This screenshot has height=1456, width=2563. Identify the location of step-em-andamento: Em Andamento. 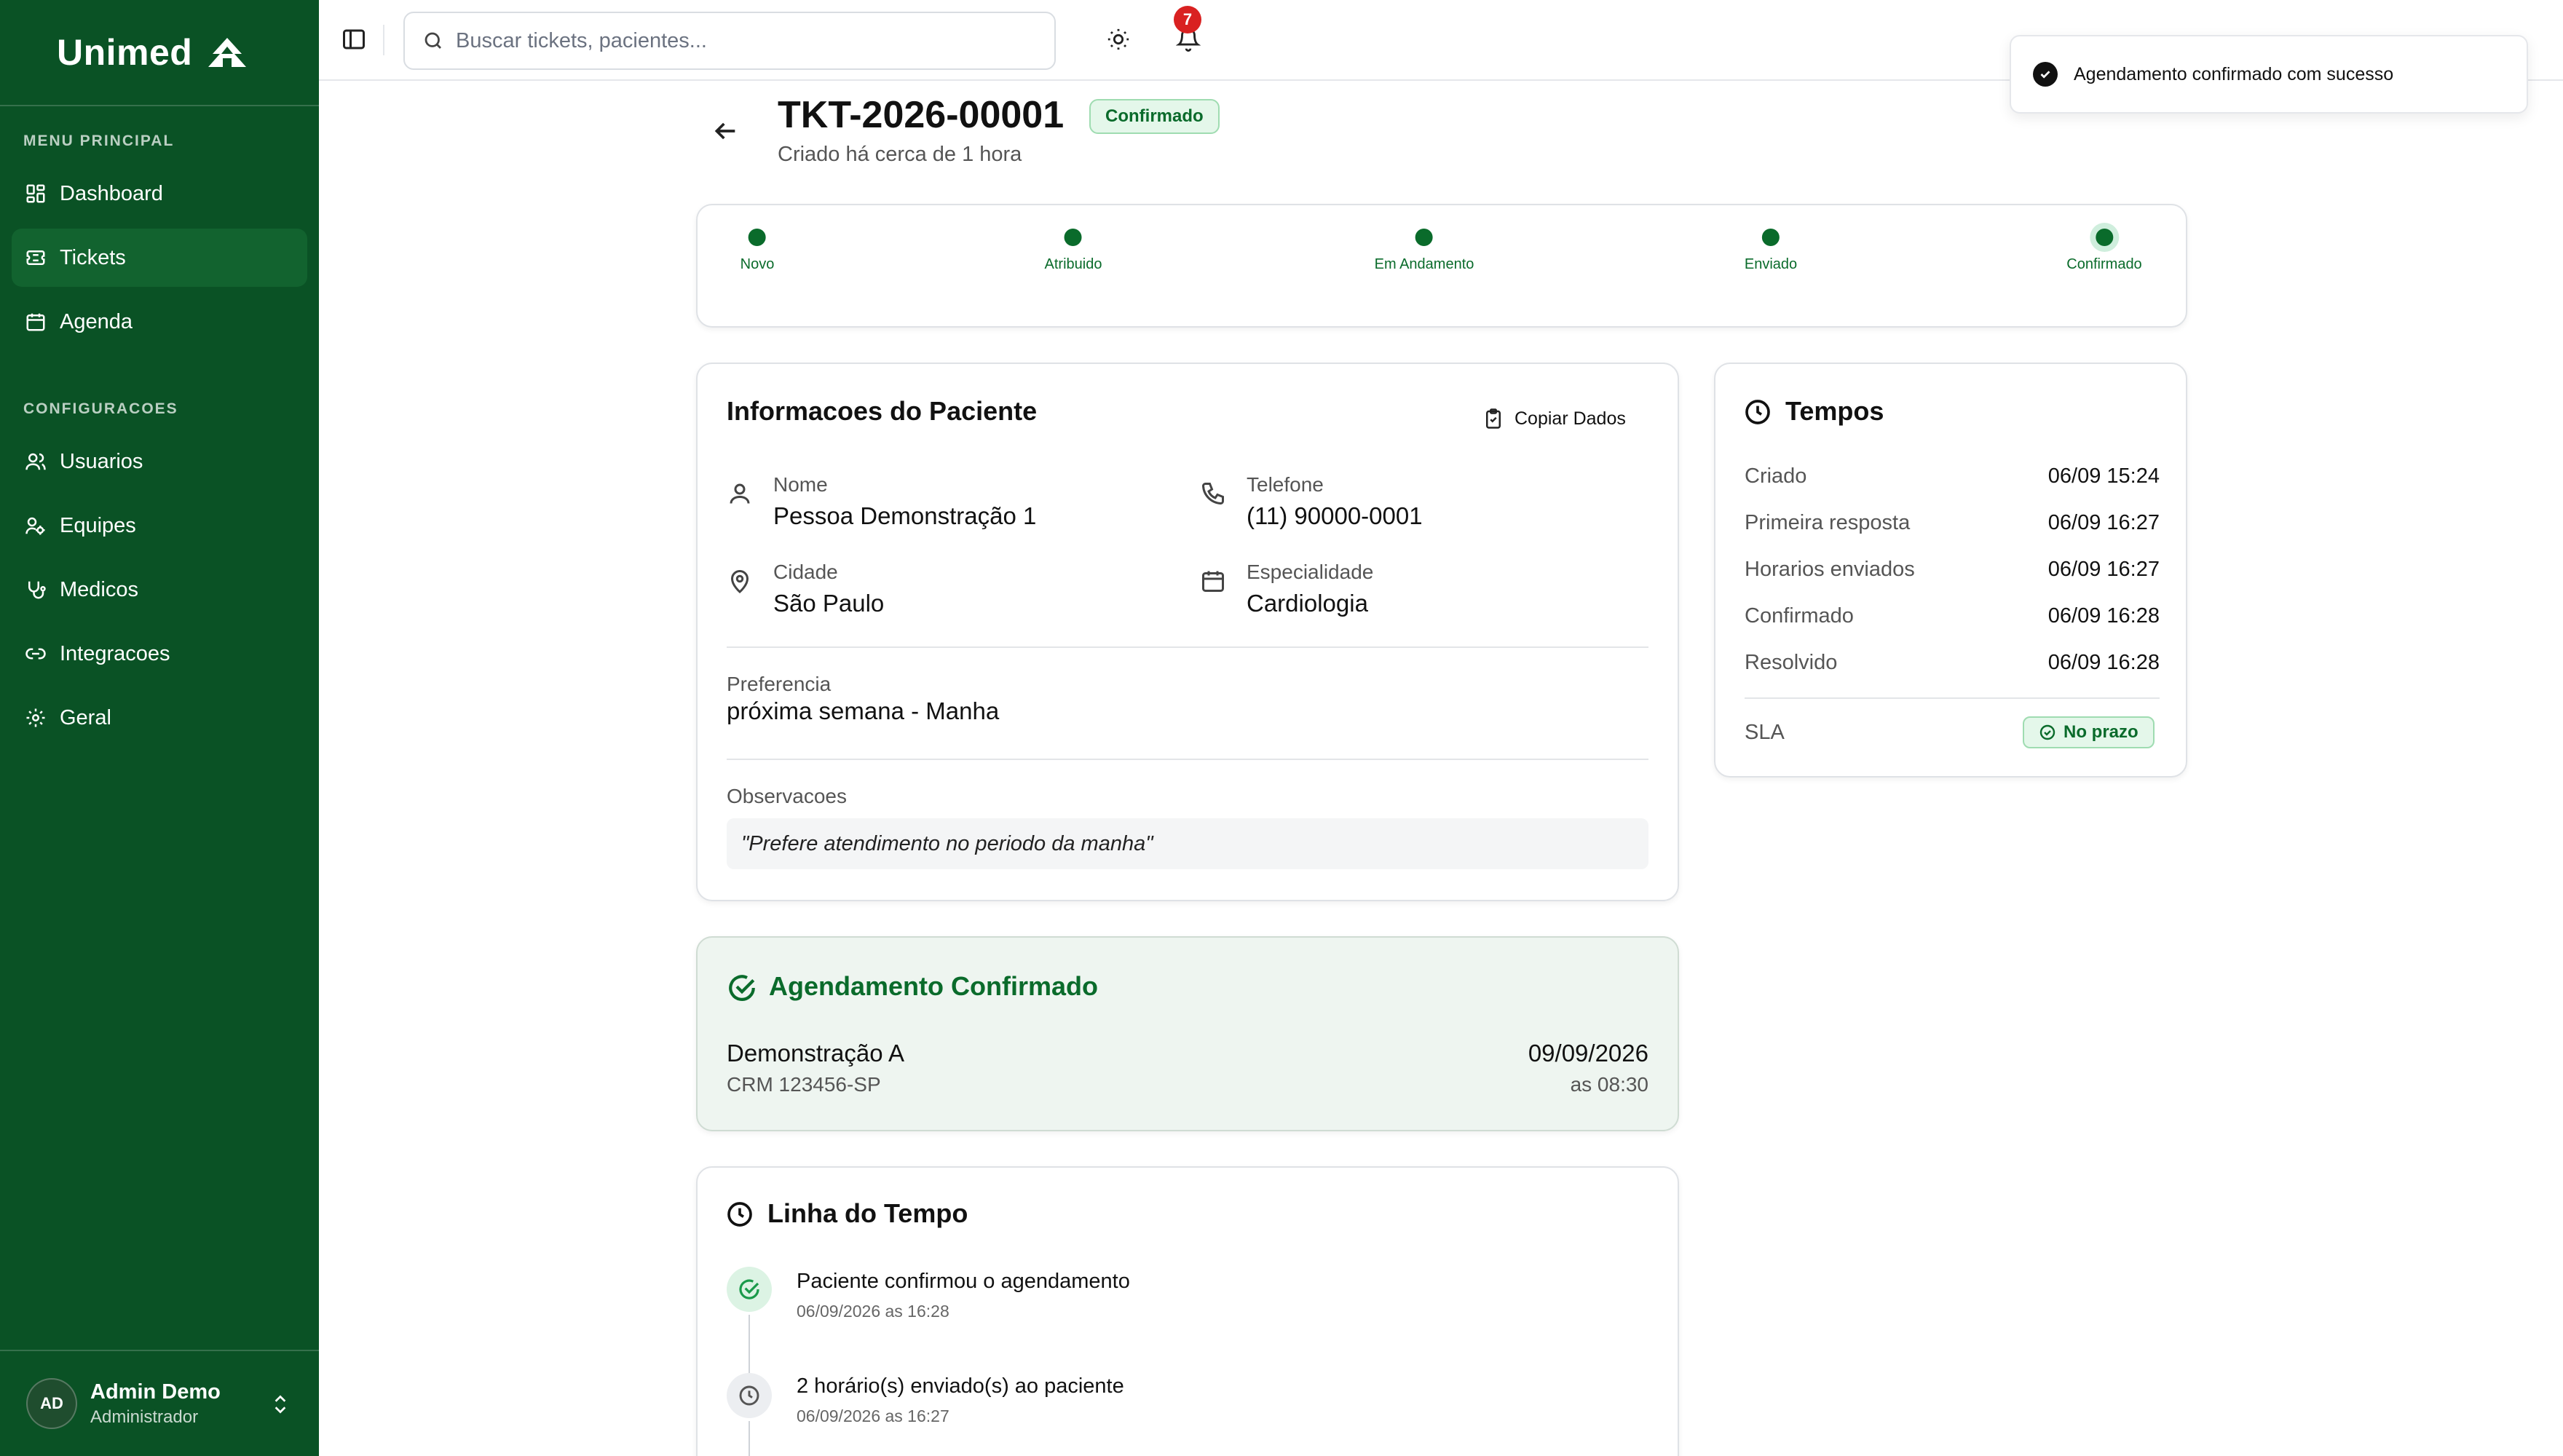
(1424, 251).